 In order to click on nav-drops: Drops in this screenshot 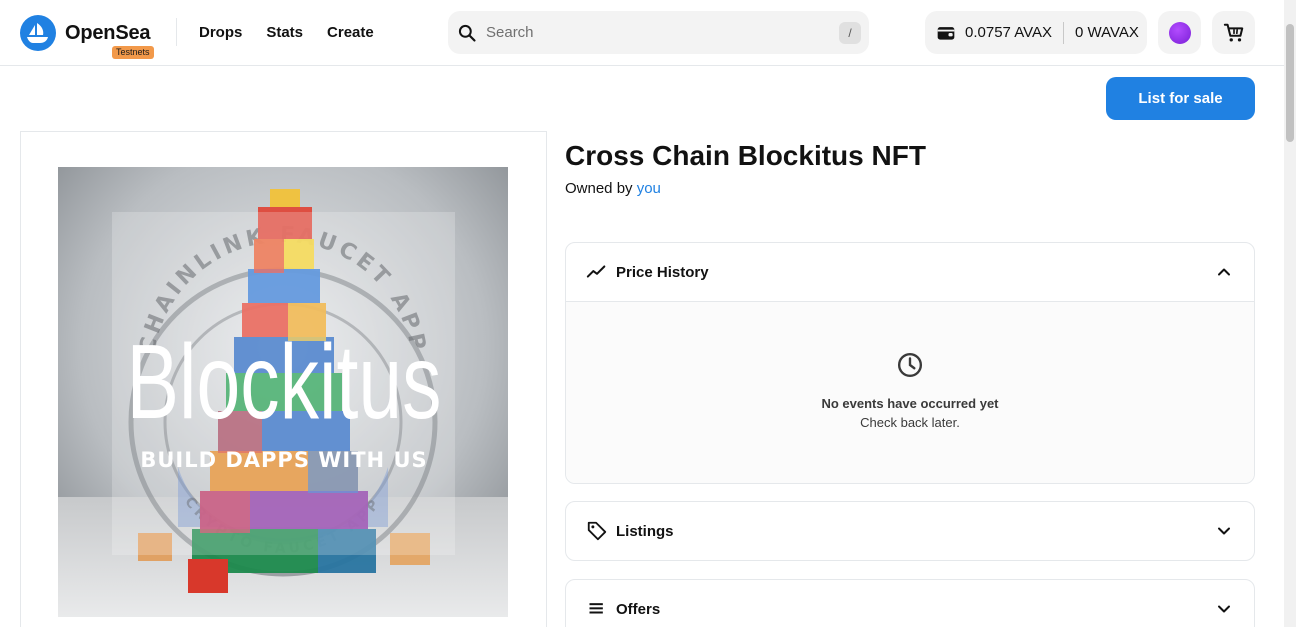, I will do `click(220, 32)`.